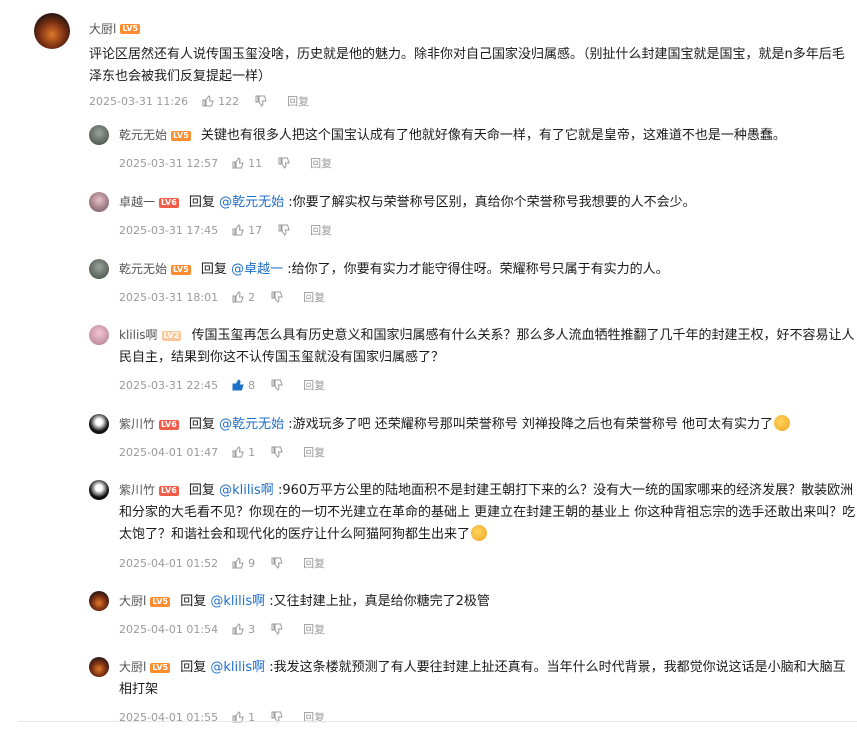  I want to click on timestamp: 2025-03-31 12:57, so click(169, 163).